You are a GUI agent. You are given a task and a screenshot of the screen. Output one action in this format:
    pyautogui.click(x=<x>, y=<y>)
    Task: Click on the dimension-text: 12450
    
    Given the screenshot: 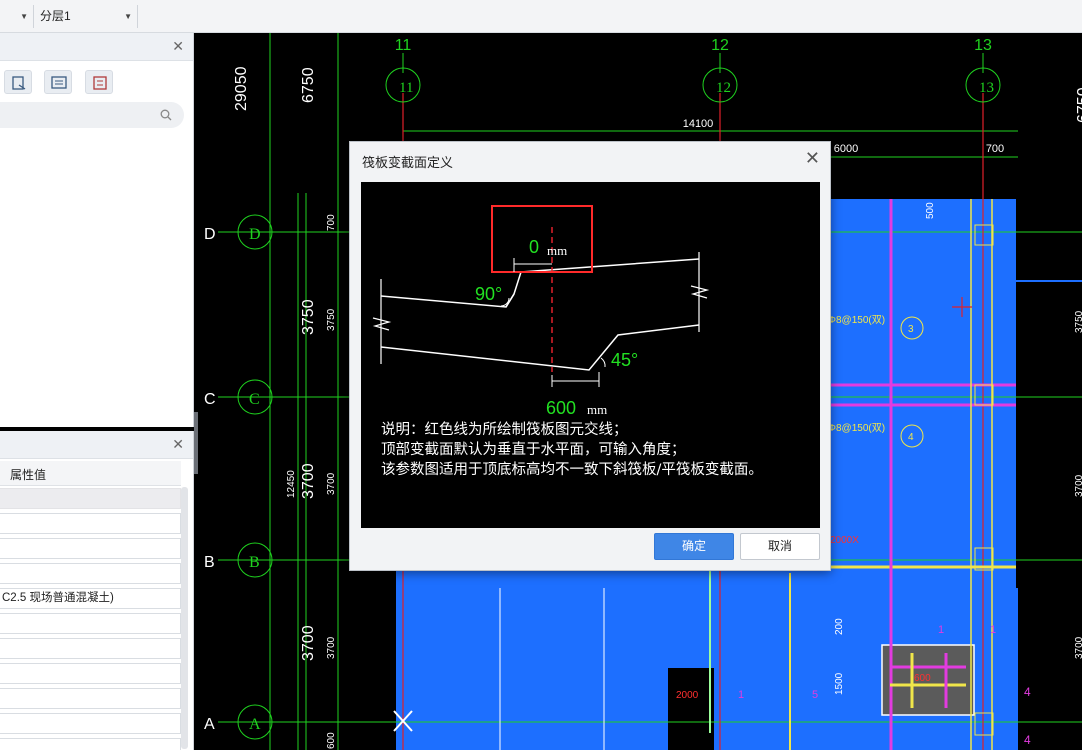 What is the action you would take?
    pyautogui.click(x=291, y=484)
    